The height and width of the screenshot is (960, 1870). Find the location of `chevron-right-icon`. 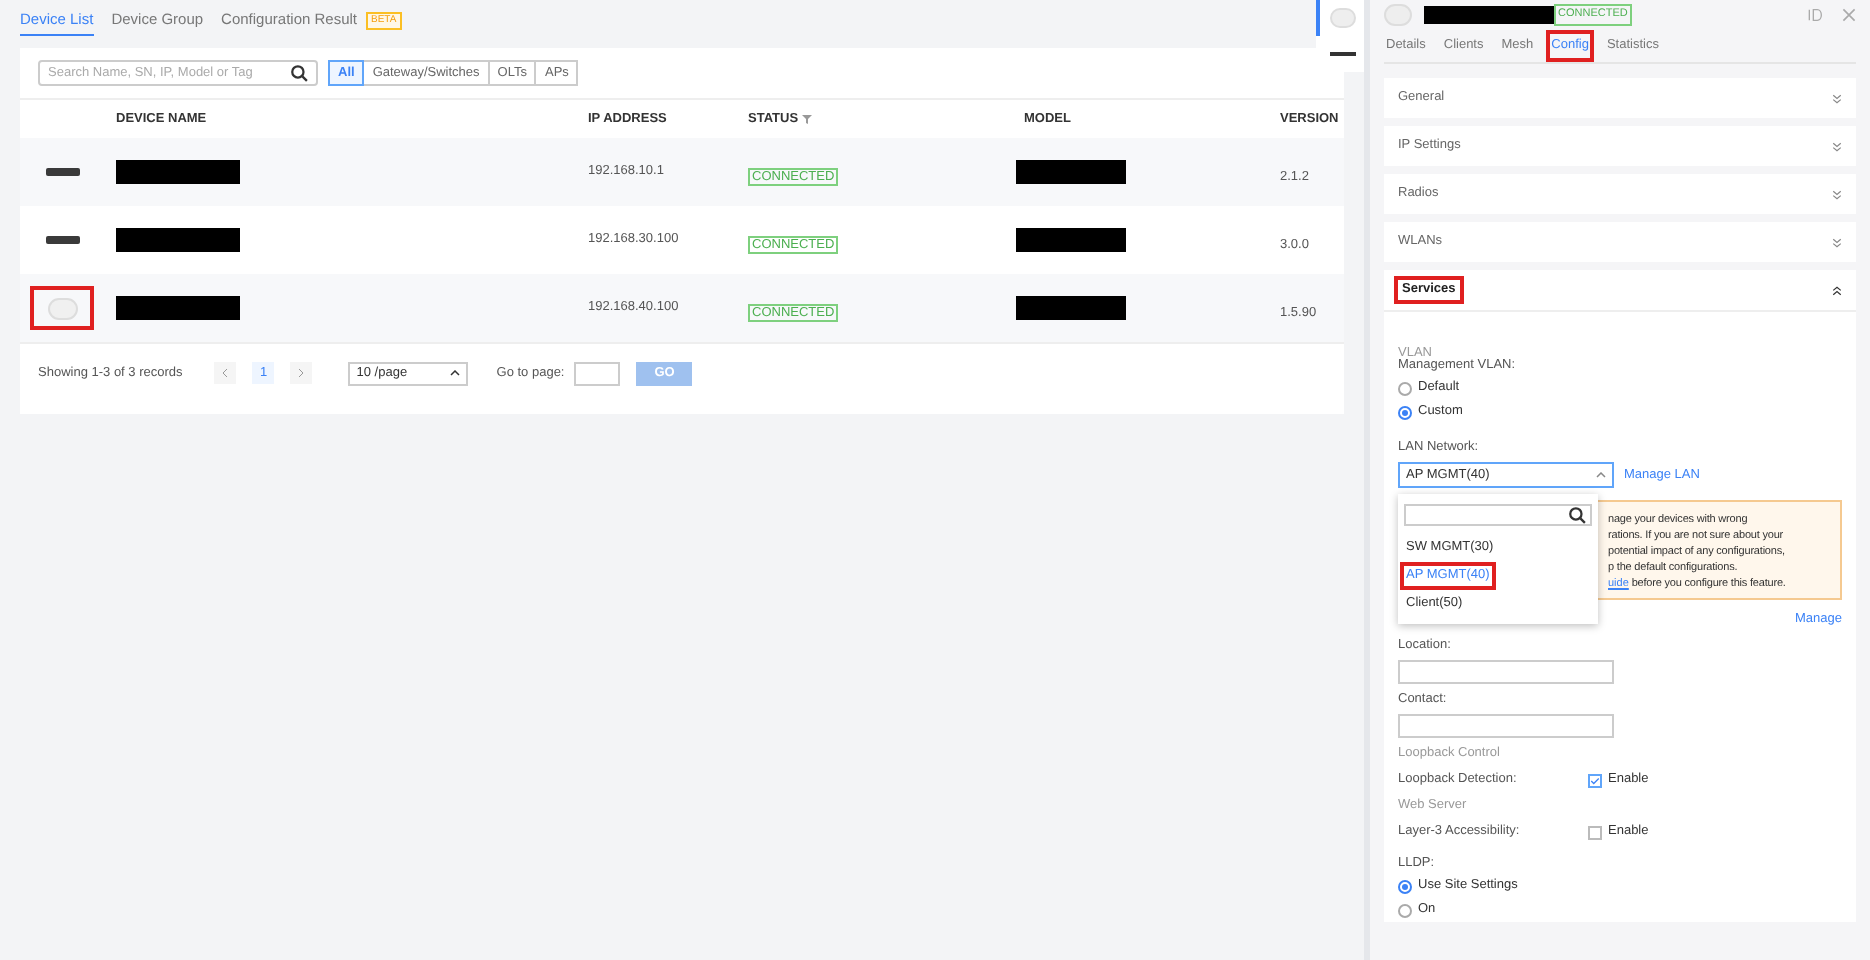

chevron-right-icon is located at coordinates (301, 373).